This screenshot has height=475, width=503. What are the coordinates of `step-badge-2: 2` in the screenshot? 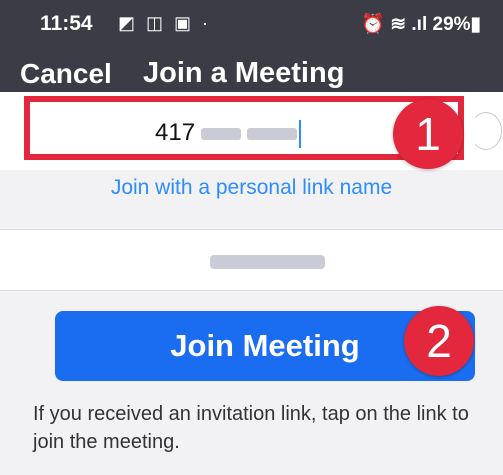 It's located at (439, 341).